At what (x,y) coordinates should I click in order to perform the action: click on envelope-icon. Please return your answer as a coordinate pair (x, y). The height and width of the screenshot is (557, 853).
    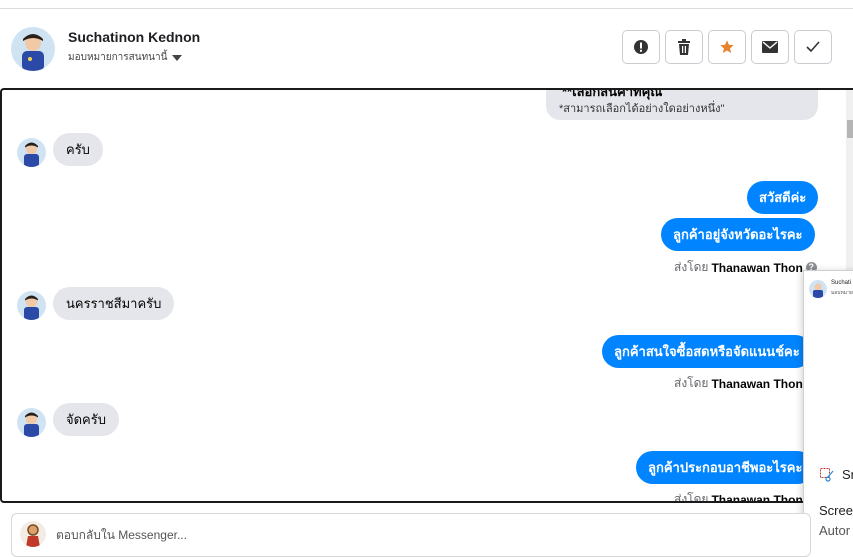
    Looking at the image, I should click on (770, 47).